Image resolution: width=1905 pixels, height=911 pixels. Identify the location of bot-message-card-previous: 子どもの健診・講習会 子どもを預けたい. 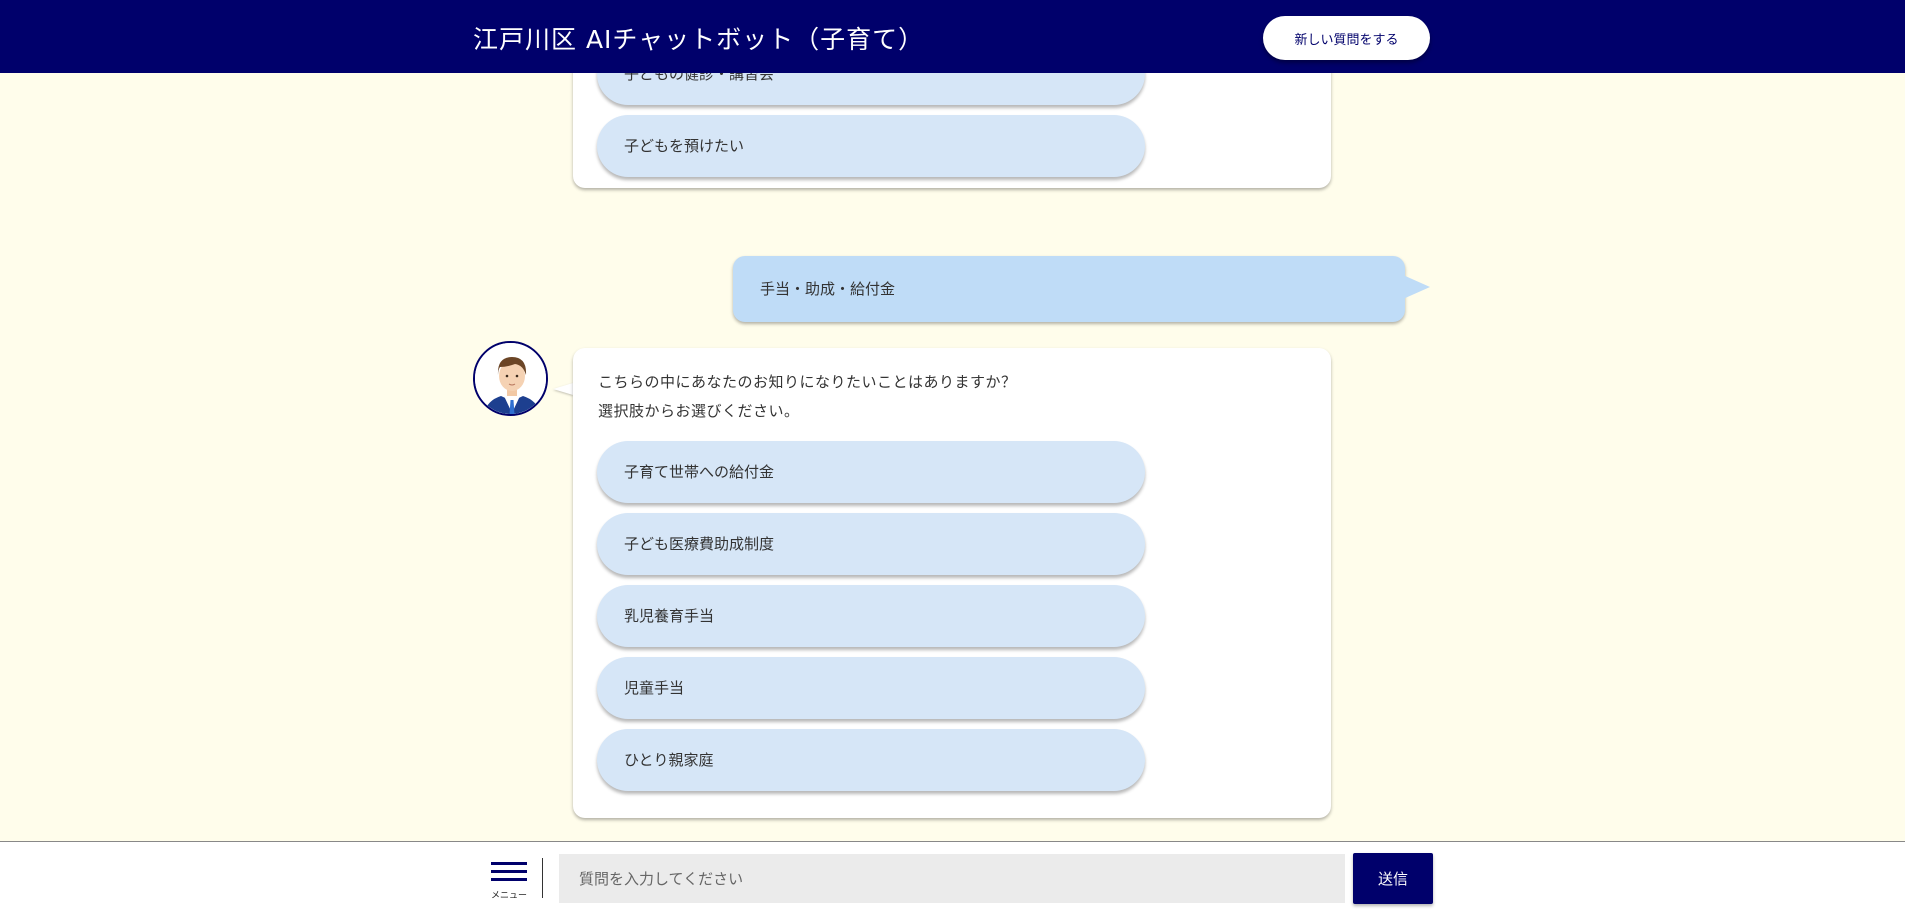
(952, 130).